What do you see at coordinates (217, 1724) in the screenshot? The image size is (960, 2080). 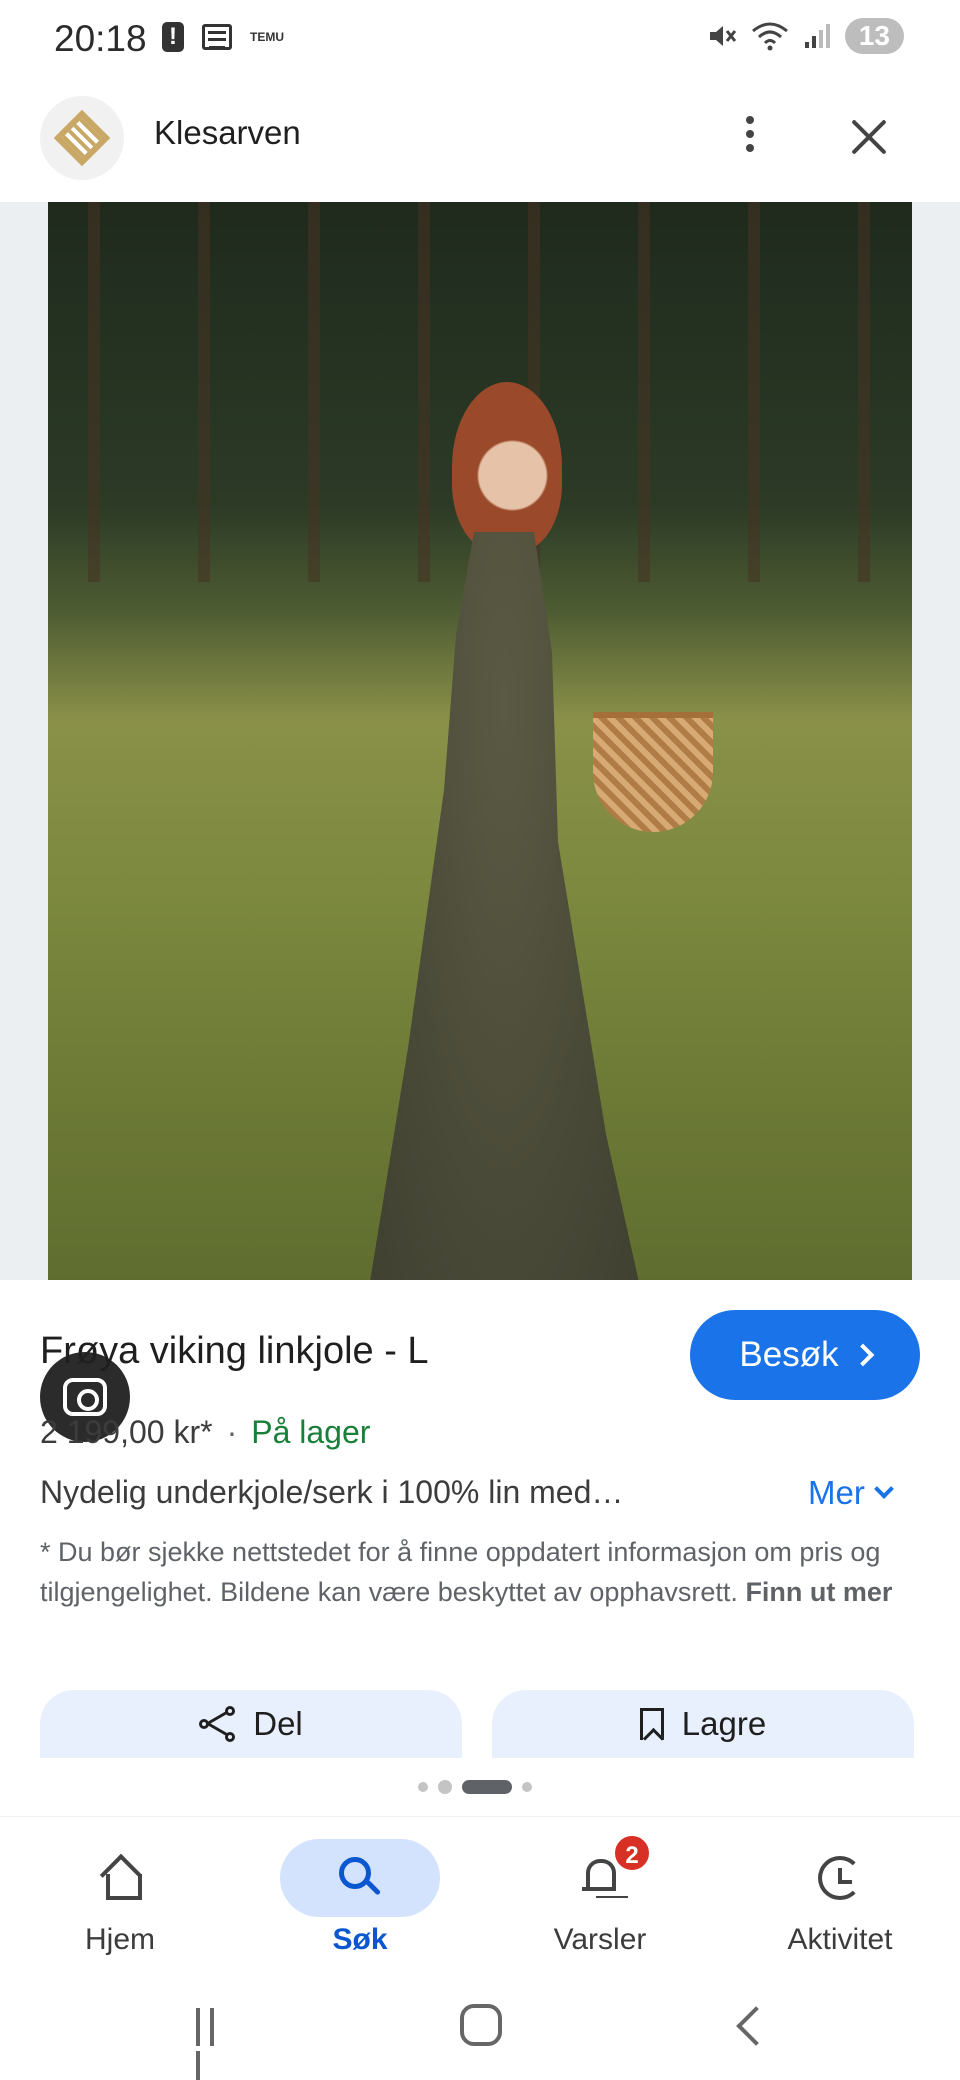 I see `share-icon` at bounding box center [217, 1724].